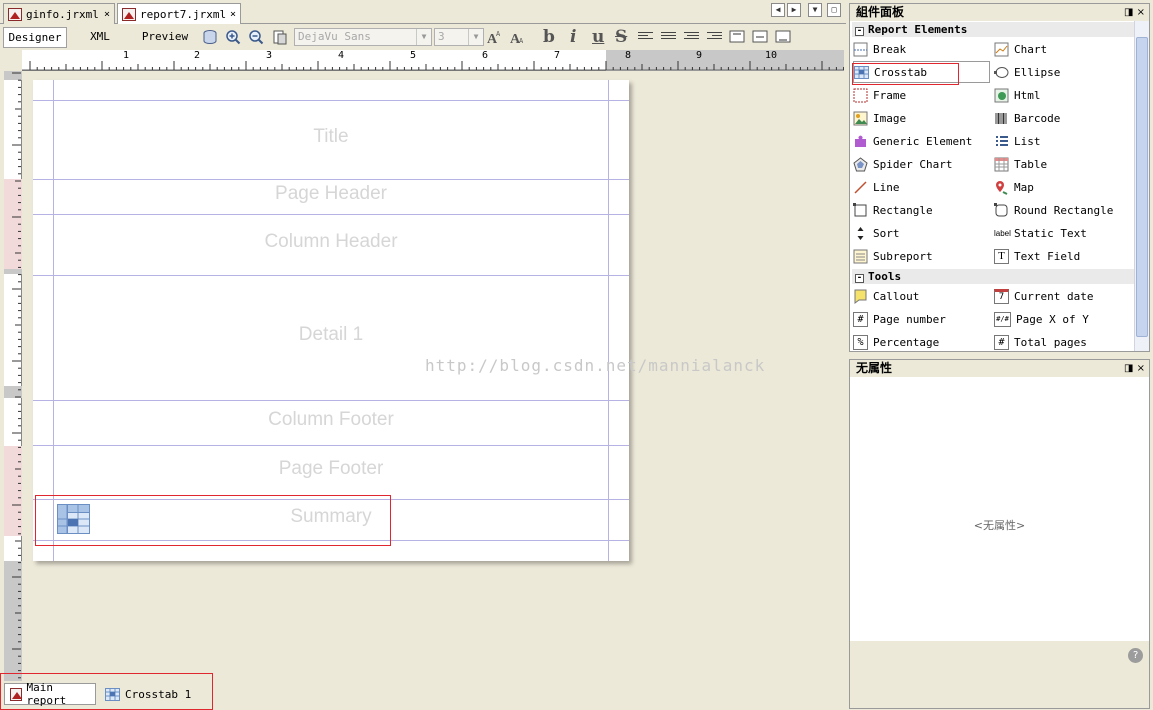 The height and width of the screenshot is (710, 1153). Describe the element at coordinates (1002, 140) in the screenshot. I see `list-icon` at that location.